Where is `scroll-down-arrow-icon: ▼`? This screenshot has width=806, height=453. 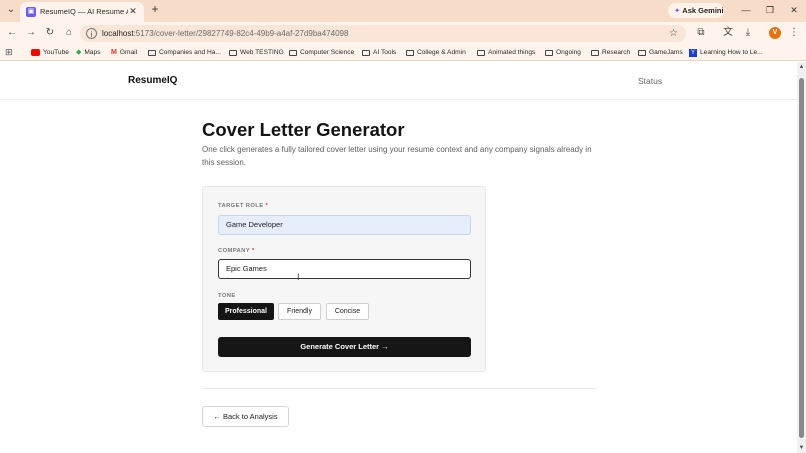 scroll-down-arrow-icon: ▼ is located at coordinates (801, 448).